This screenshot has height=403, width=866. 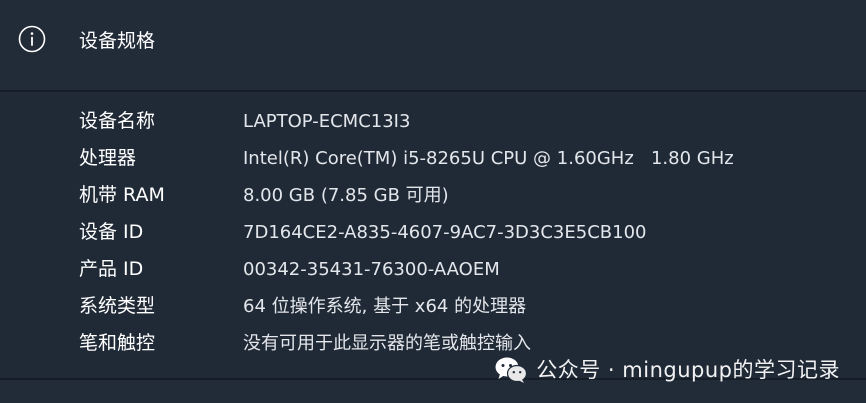 What do you see at coordinates (111, 269) in the screenshot?
I see `spec-label-product-id: 产品 ID` at bounding box center [111, 269].